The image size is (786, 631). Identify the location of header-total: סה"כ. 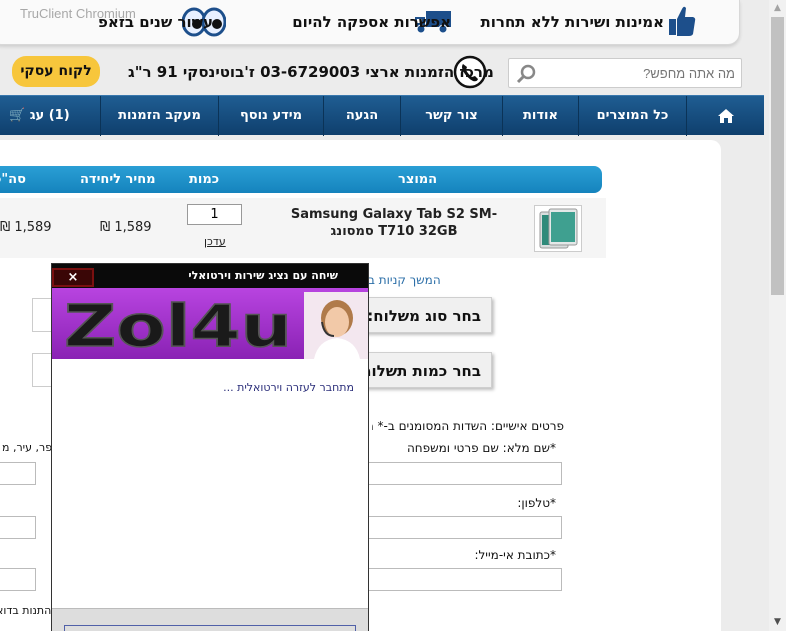
(13, 179).